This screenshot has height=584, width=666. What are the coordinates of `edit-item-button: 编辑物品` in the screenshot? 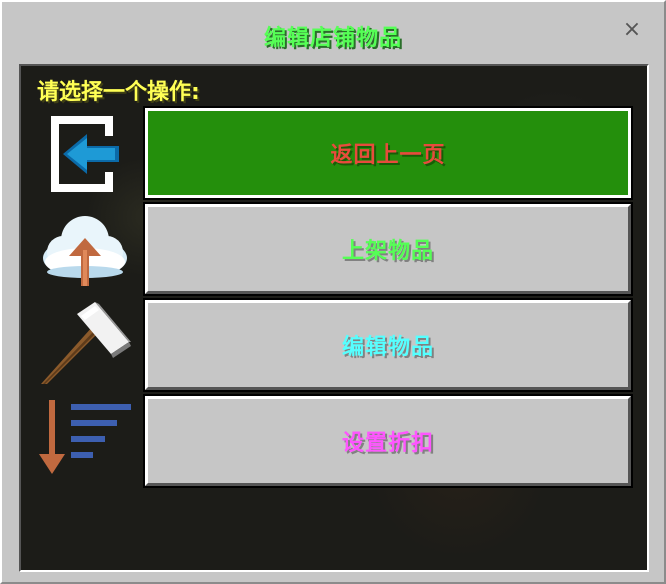 It's located at (388, 345).